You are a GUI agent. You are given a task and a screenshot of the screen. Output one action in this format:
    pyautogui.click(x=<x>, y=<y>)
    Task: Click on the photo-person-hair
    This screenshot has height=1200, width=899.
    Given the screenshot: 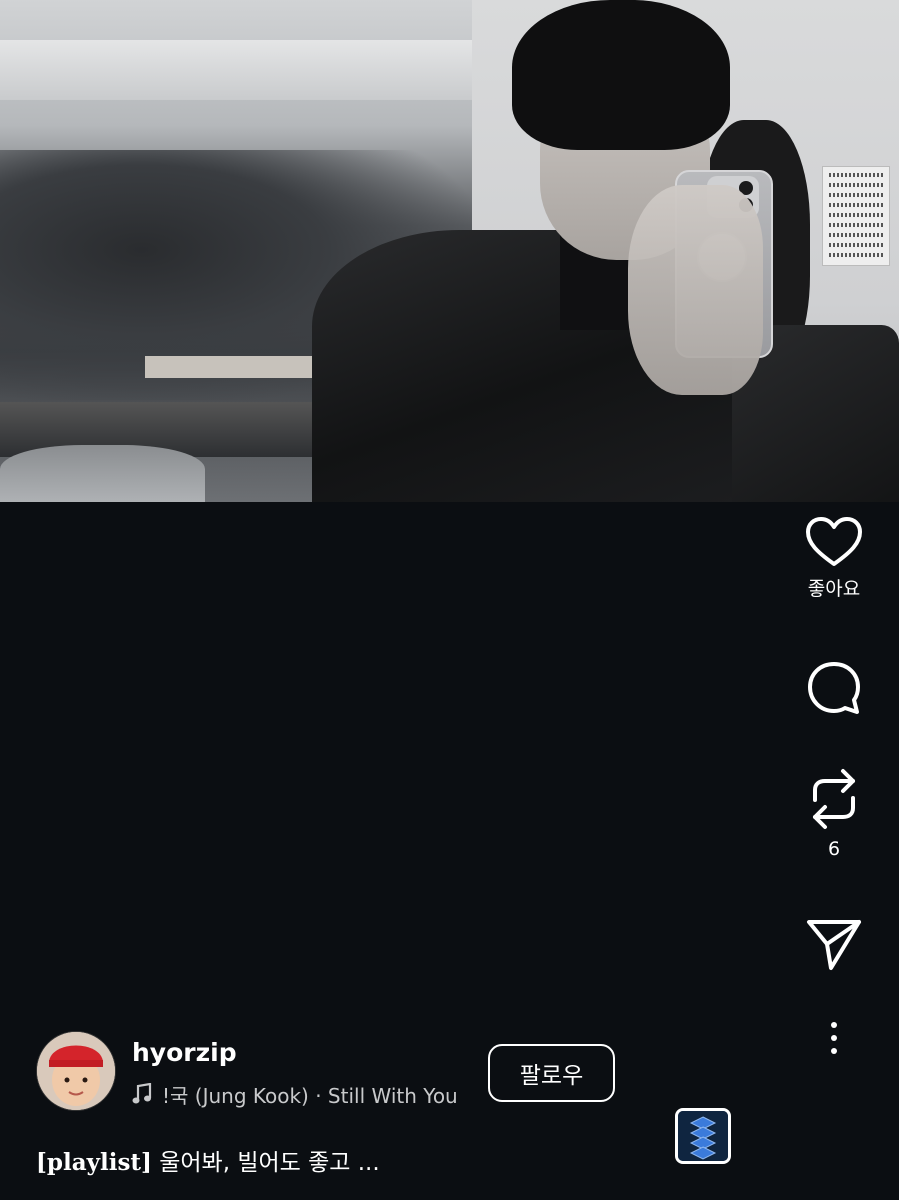 What is the action you would take?
    pyautogui.click(x=621, y=75)
    